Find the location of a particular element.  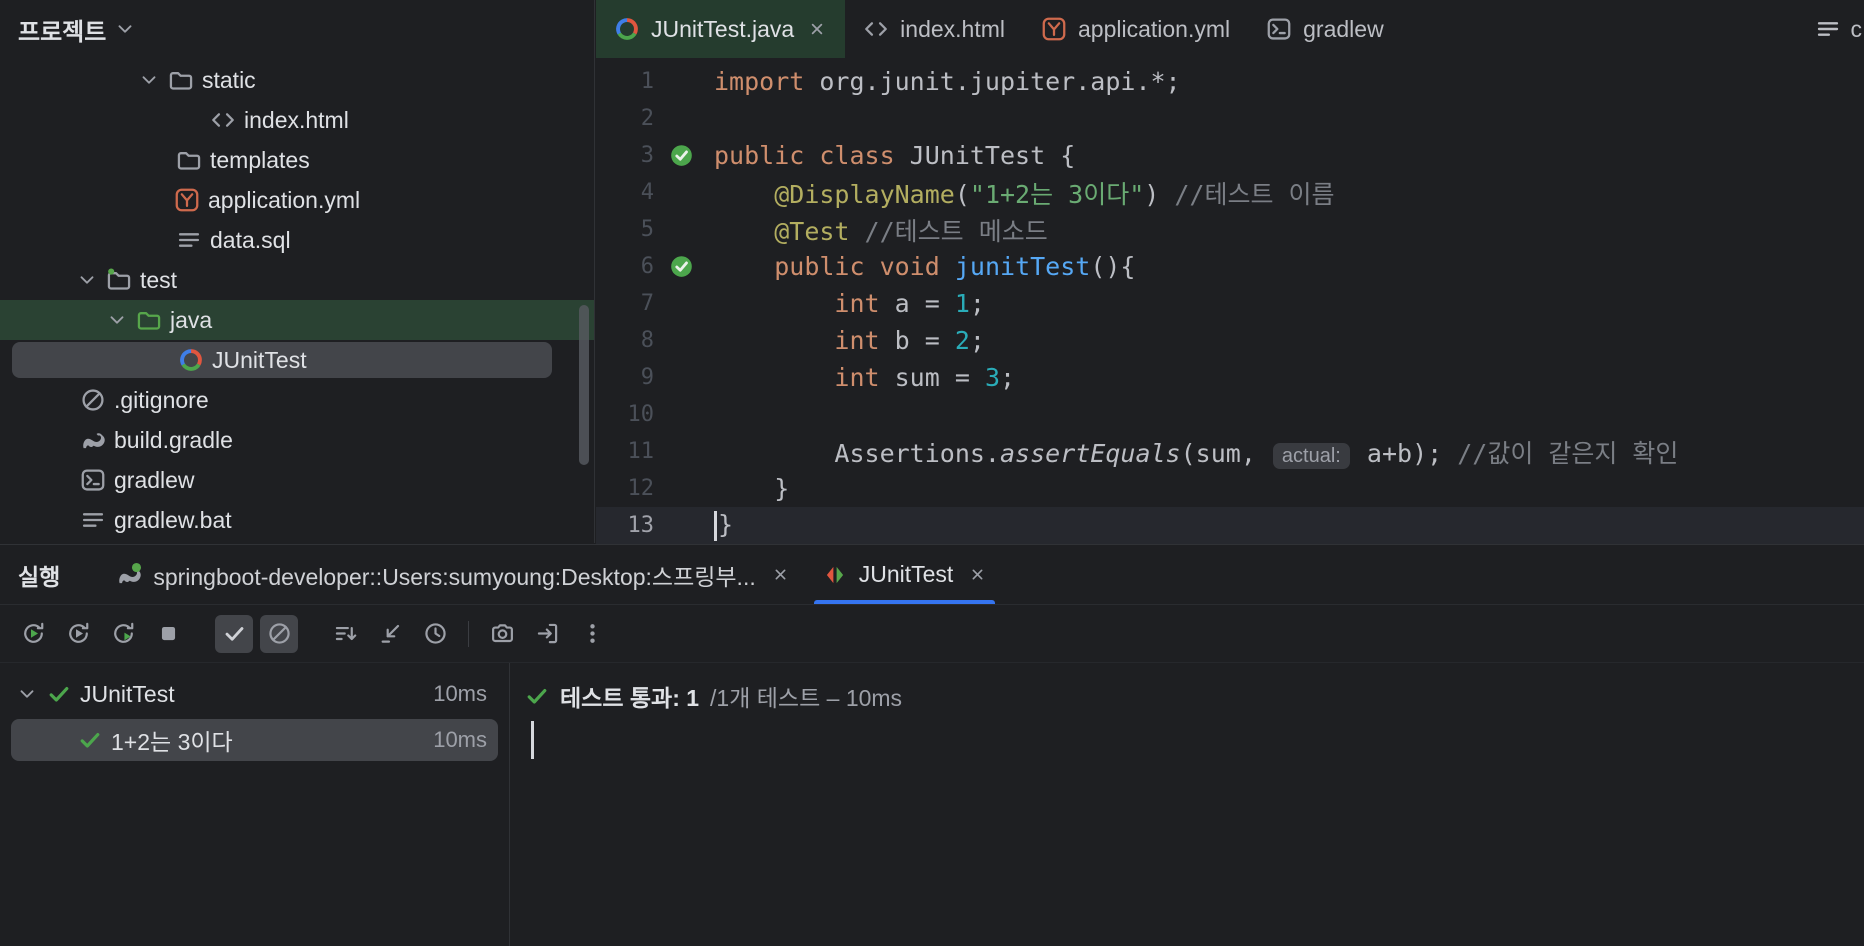

check-green-icon is located at coordinates (537, 696).